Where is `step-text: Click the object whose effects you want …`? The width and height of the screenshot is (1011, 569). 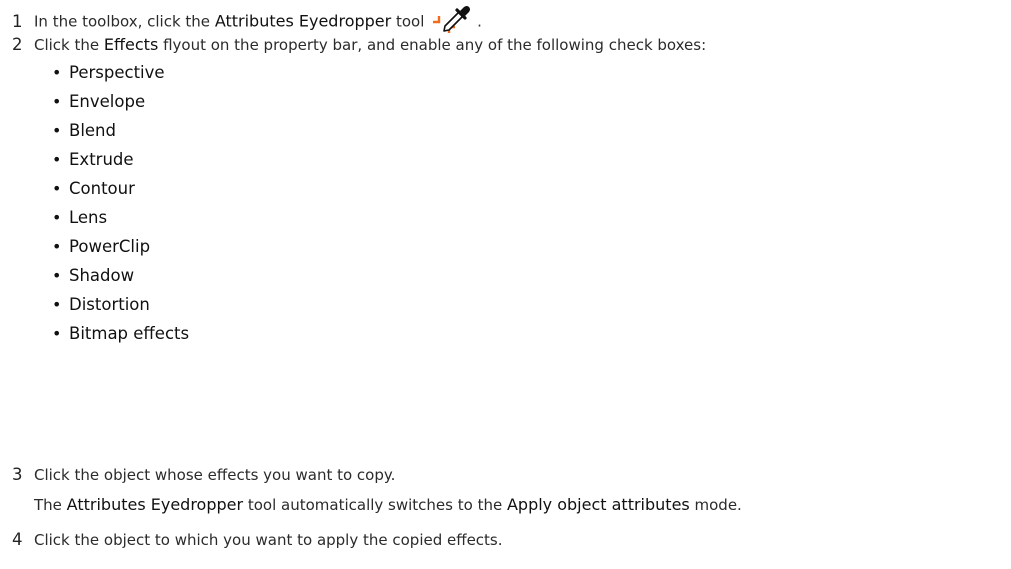 step-text: Click the object whose effects you want … is located at coordinates (215, 475).